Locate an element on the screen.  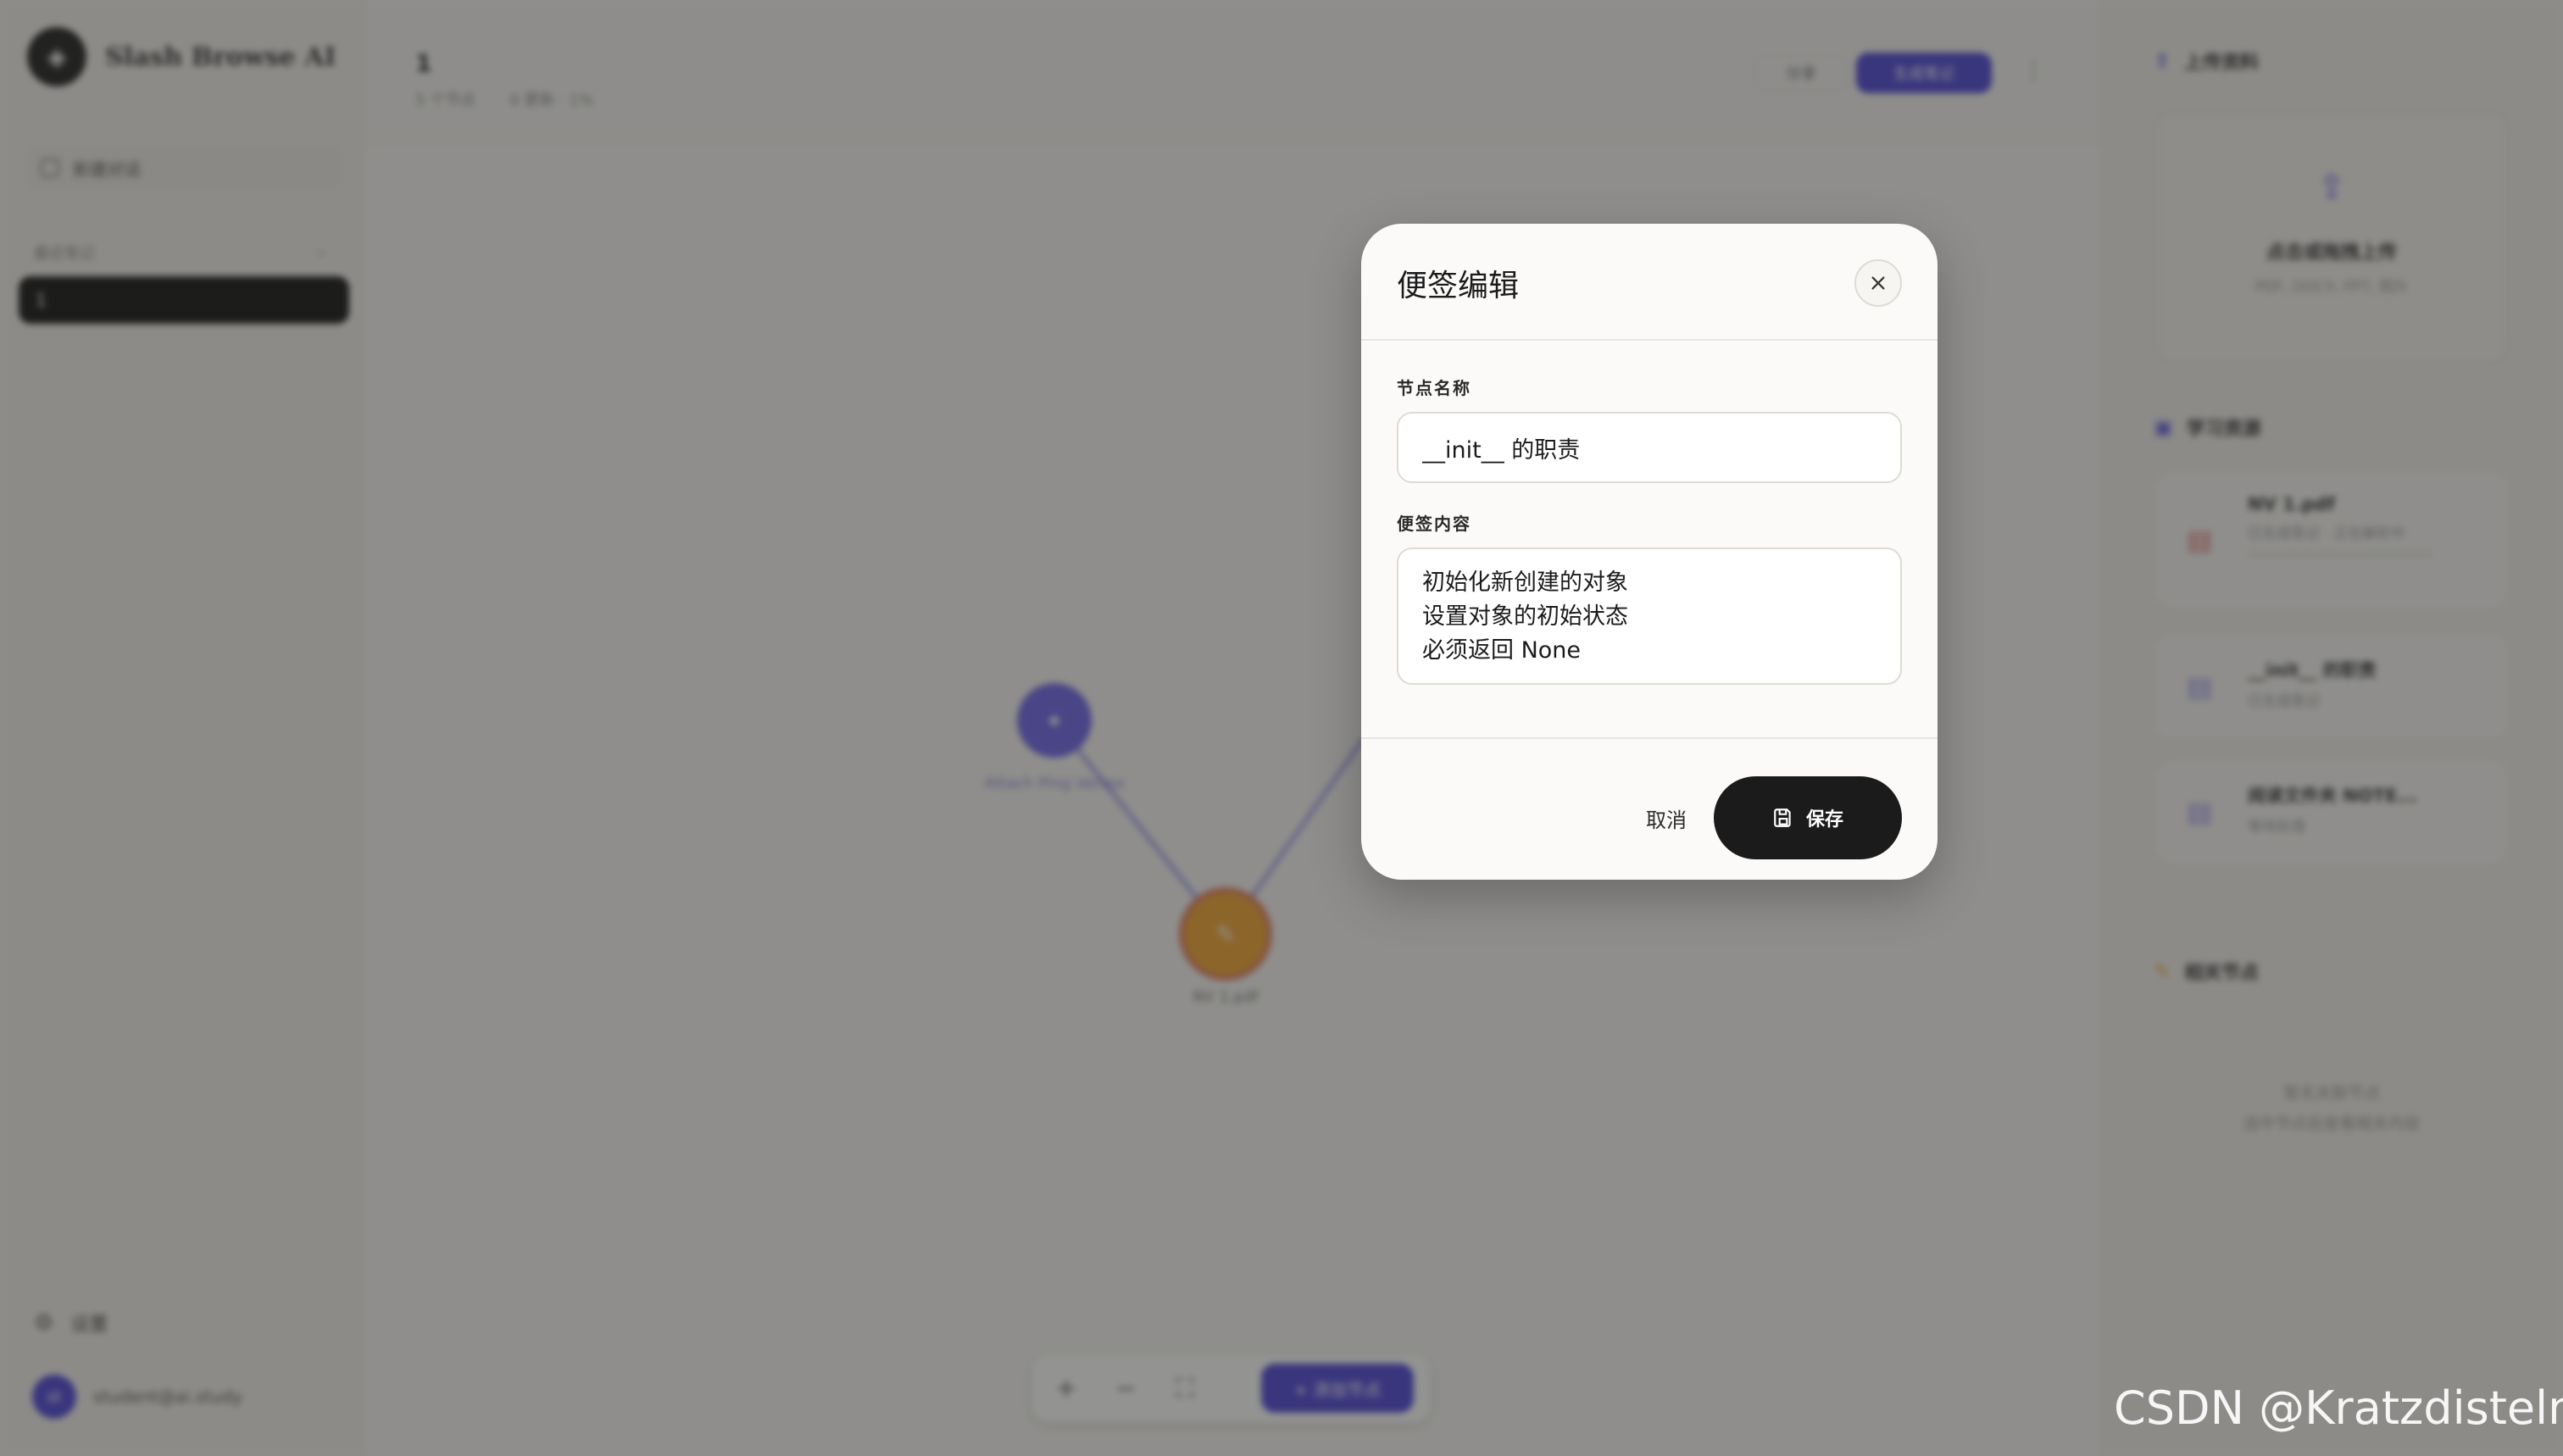
node-name-label: 节点名称 is located at coordinates (1434, 388).